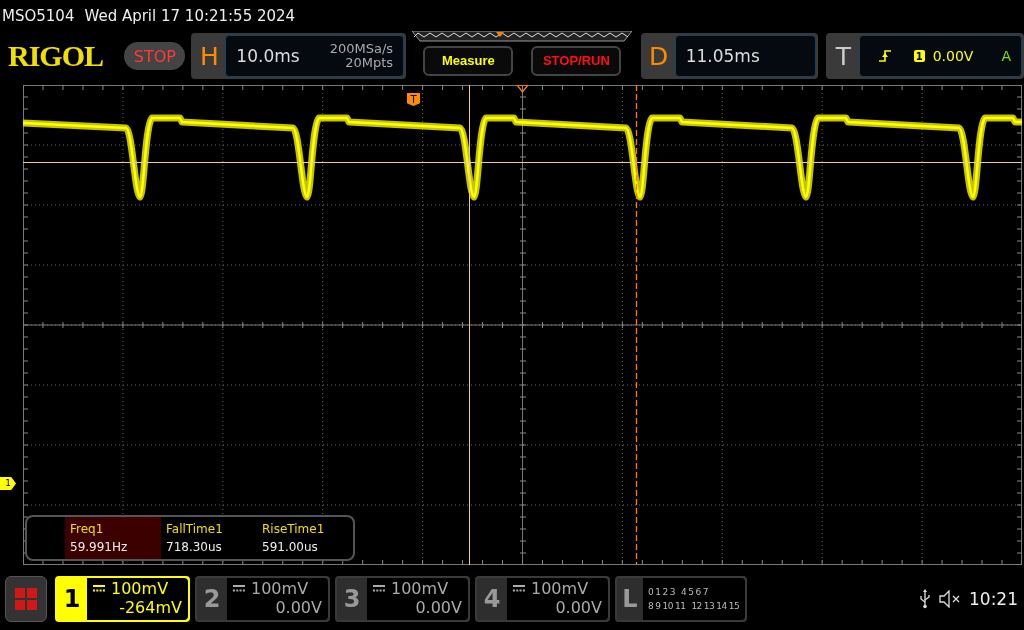 Image resolution: width=1024 pixels, height=630 pixels. What do you see at coordinates (155, 56) in the screenshot?
I see `run-state-badge: STOP` at bounding box center [155, 56].